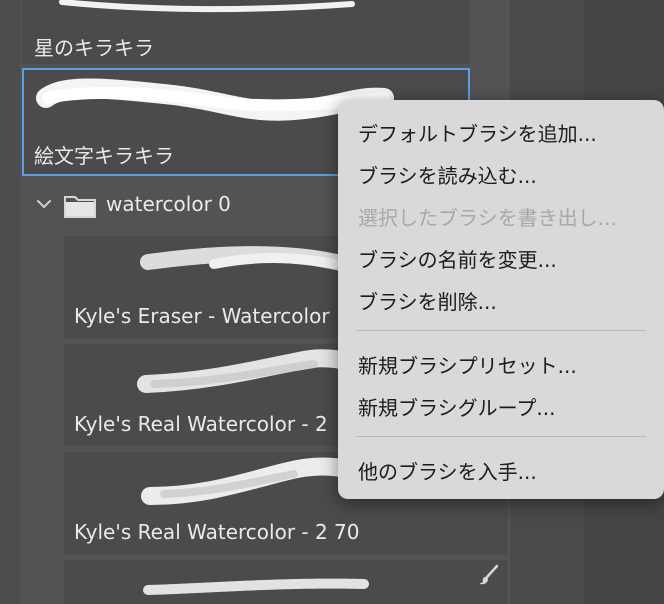 This screenshot has height=604, width=664. I want to click on brush-label: 星のキラキラ, so click(94, 48).